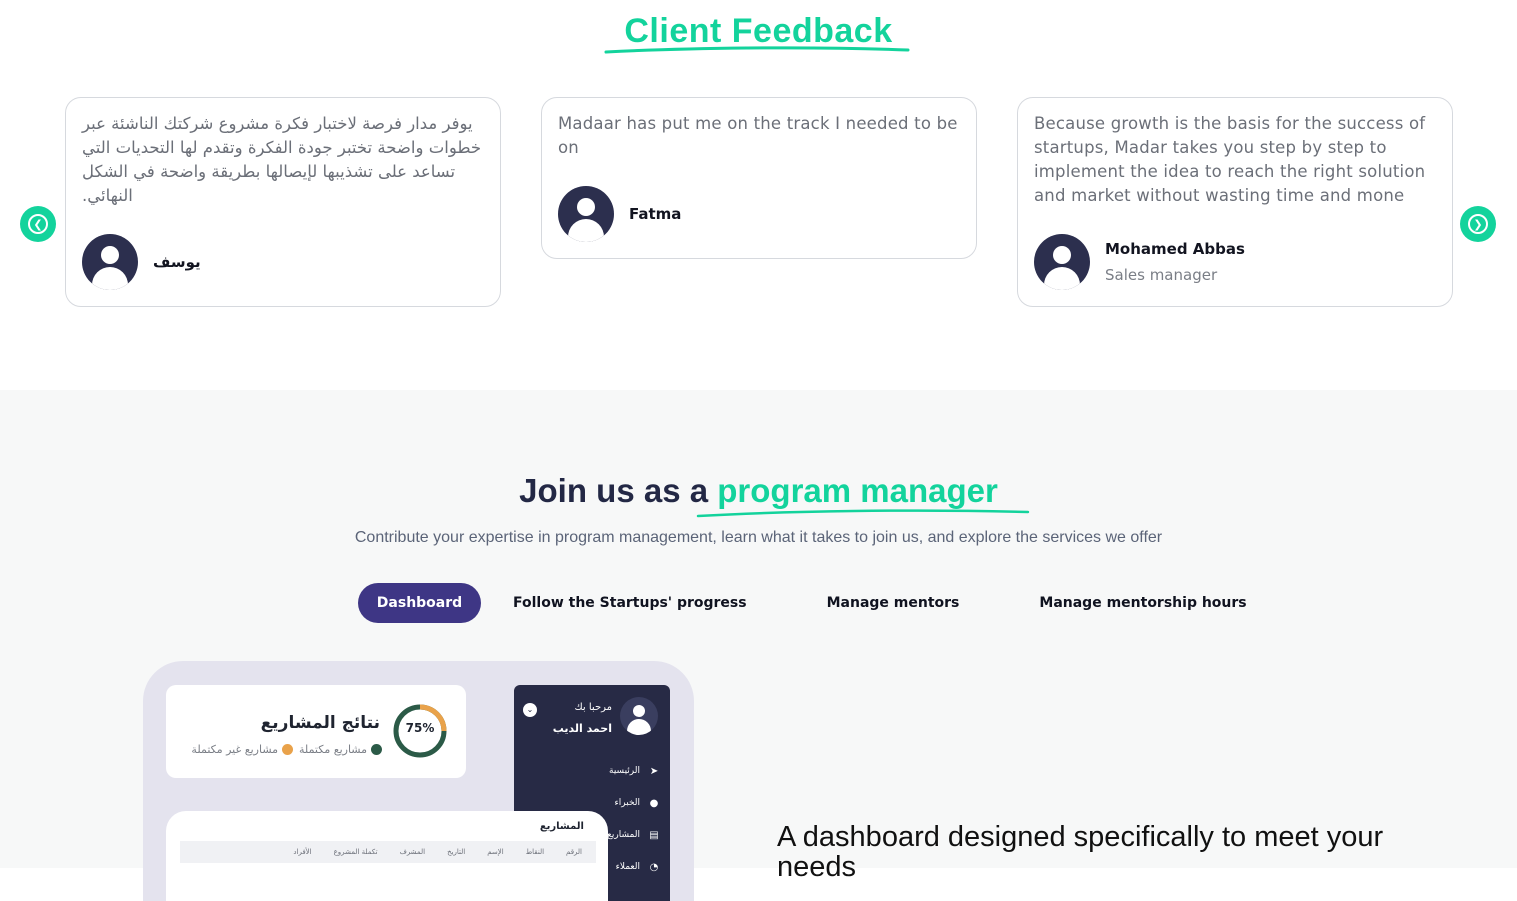  Describe the element at coordinates (857, 490) in the screenshot. I see `join-title-highlight: program manager` at that location.